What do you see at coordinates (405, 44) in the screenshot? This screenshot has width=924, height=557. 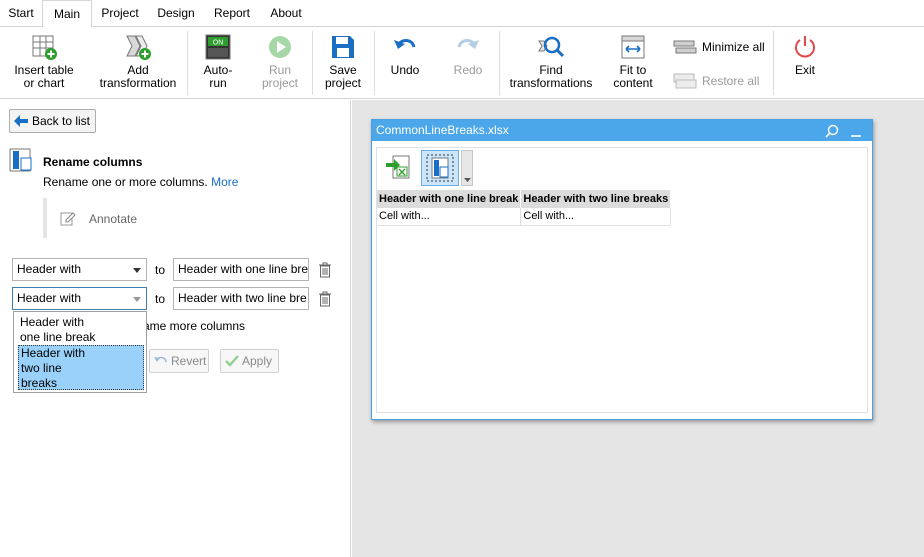 I see `undo-icon` at bounding box center [405, 44].